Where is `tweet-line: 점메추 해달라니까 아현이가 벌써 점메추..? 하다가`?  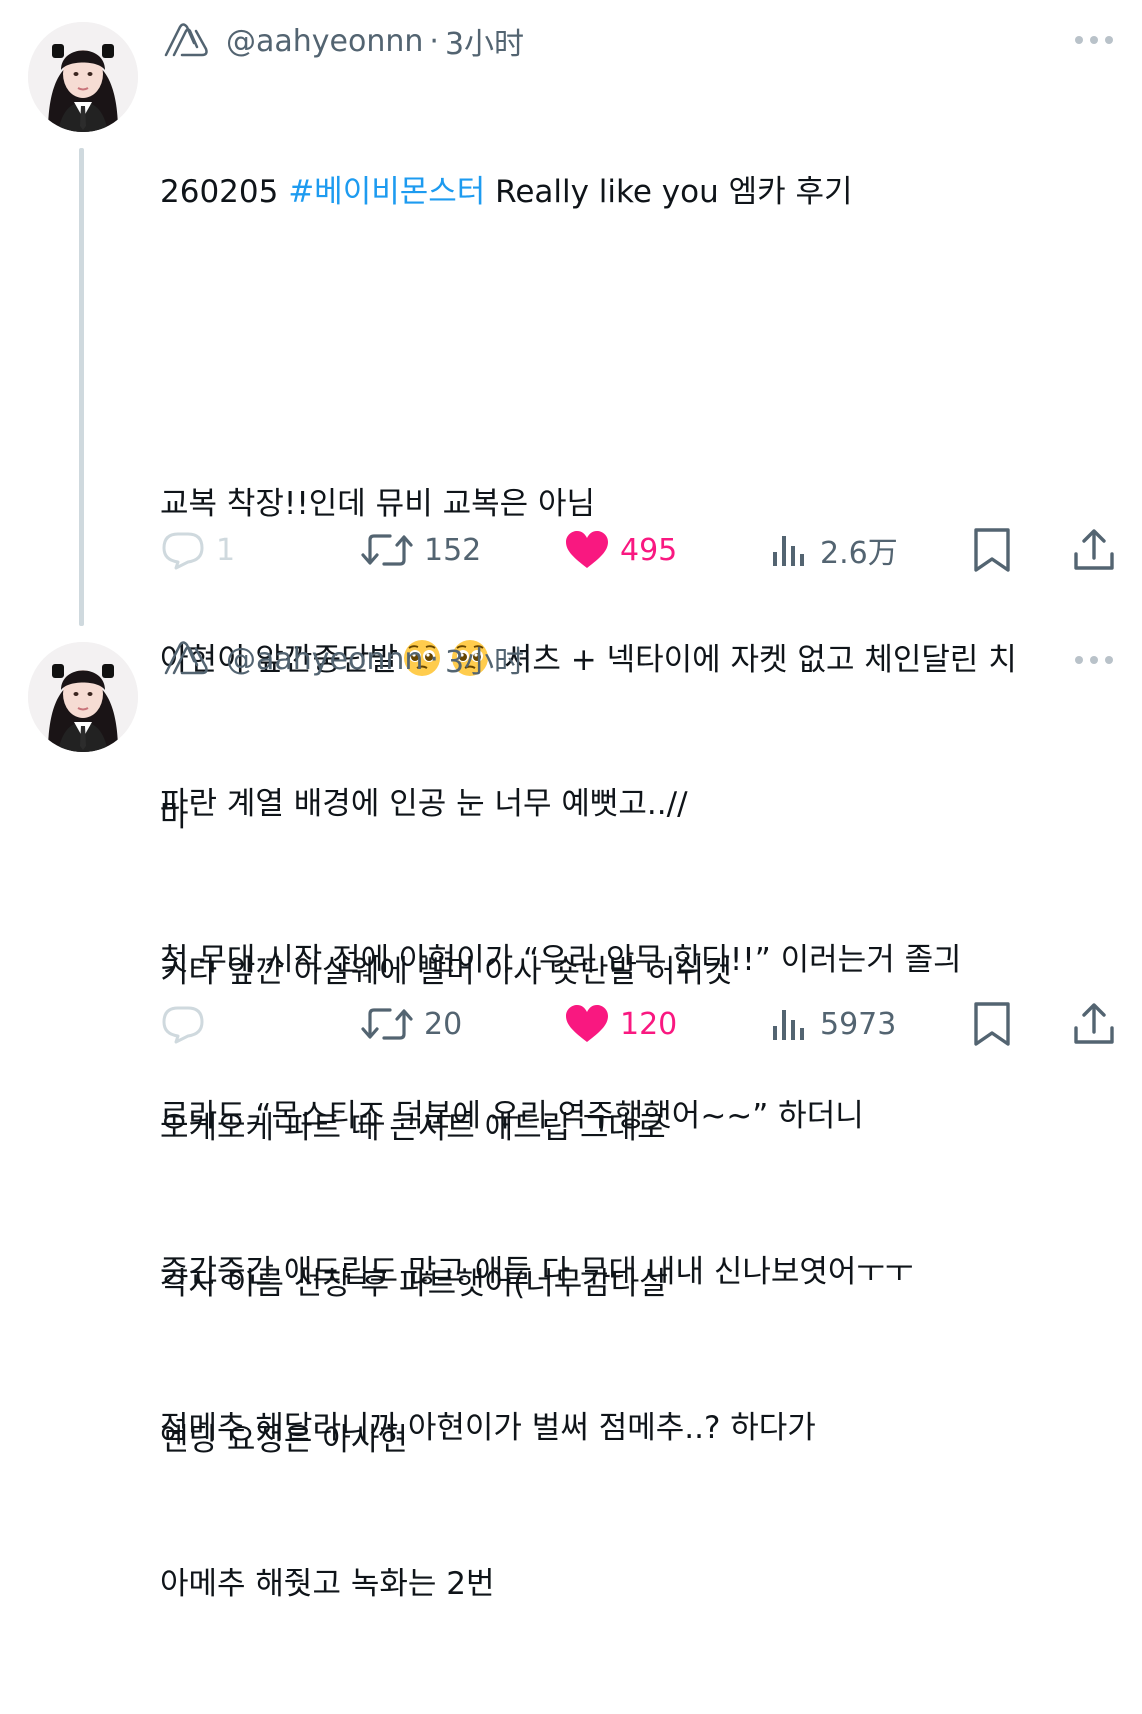 tweet-line: 점메추 해달라니까 아현이가 벌써 점메추..? 하다가 is located at coordinates (488, 1428).